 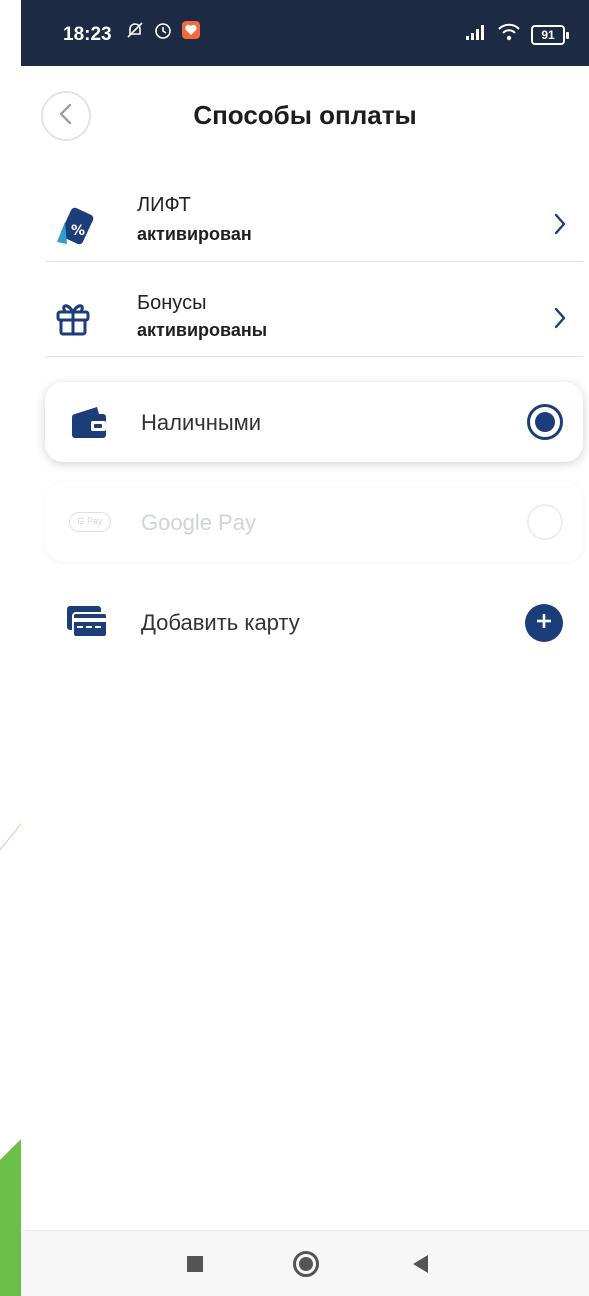 What do you see at coordinates (314, 622) in the screenshot?
I see `add-card-row: Добавить карту` at bounding box center [314, 622].